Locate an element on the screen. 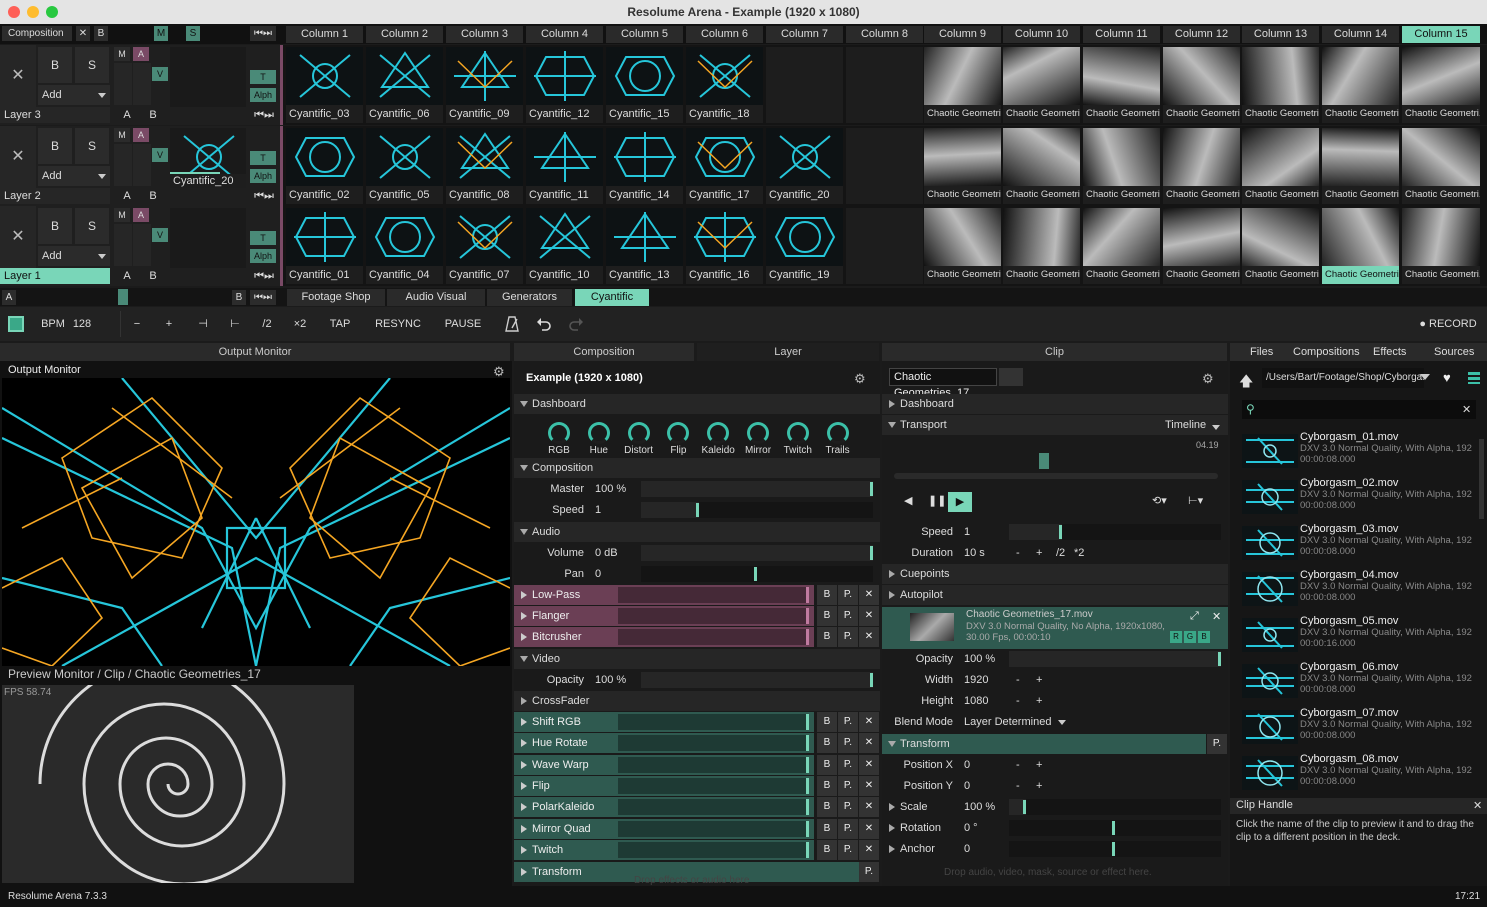  volume-slider-handle is located at coordinates (871, 553).